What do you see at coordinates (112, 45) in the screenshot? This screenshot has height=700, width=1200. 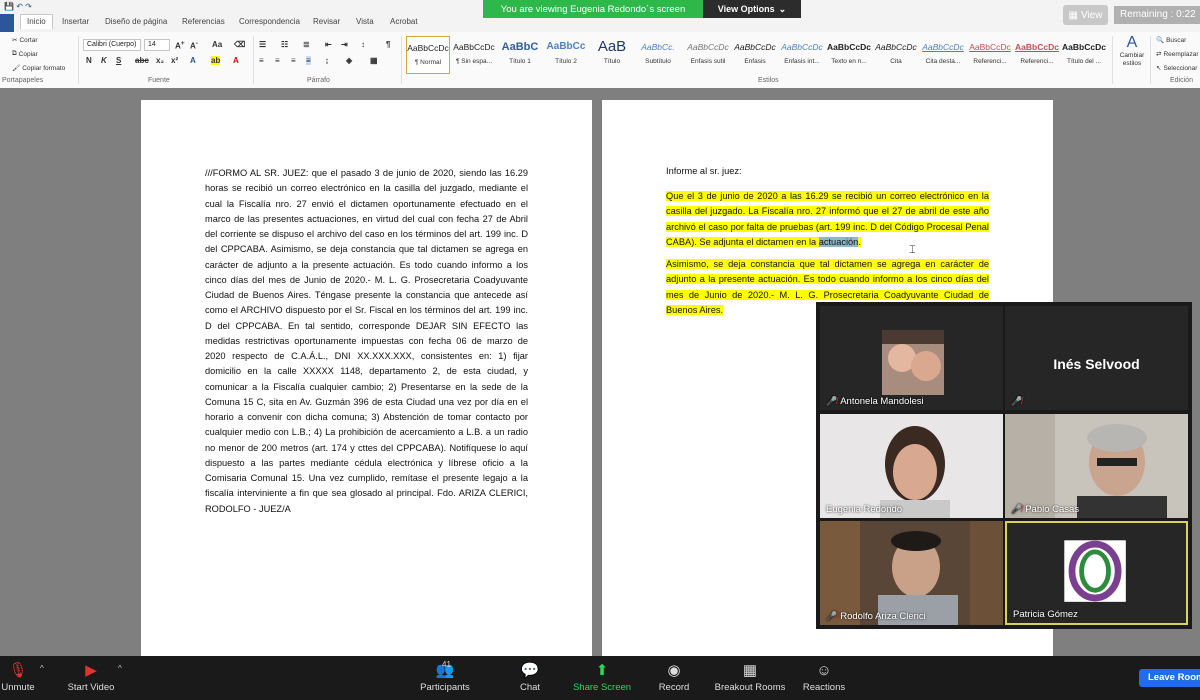 I see `font-family-select: Calibri (Cuerpo)` at bounding box center [112, 45].